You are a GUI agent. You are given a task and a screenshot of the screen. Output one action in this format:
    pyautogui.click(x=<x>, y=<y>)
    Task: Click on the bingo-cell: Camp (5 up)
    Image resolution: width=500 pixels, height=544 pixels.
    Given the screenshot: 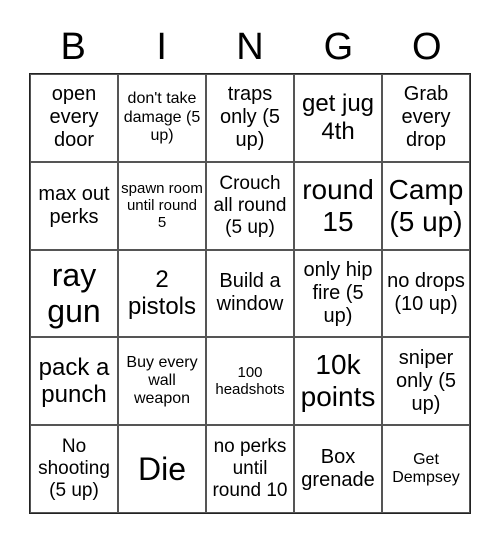 What is the action you would take?
    pyautogui.click(x=426, y=205)
    